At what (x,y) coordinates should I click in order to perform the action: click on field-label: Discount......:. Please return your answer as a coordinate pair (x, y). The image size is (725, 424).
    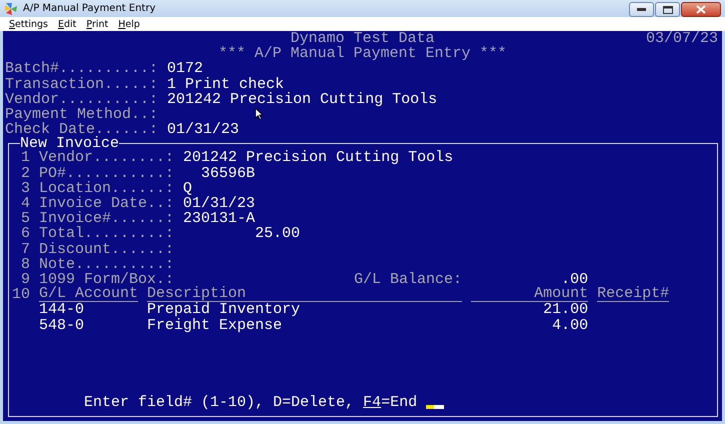
    Looking at the image, I should click on (106, 249).